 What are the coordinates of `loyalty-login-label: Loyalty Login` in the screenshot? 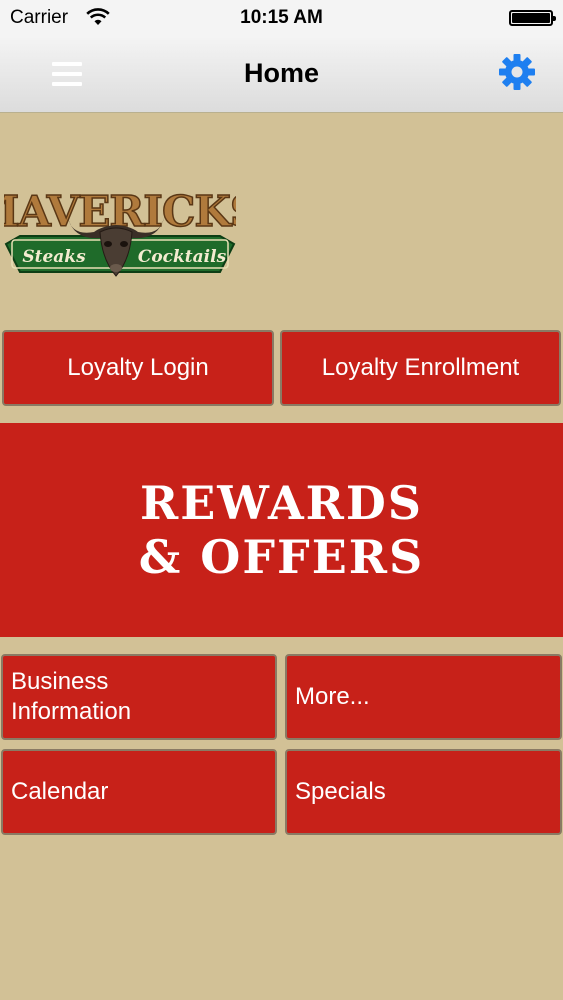 It's located at (138, 367).